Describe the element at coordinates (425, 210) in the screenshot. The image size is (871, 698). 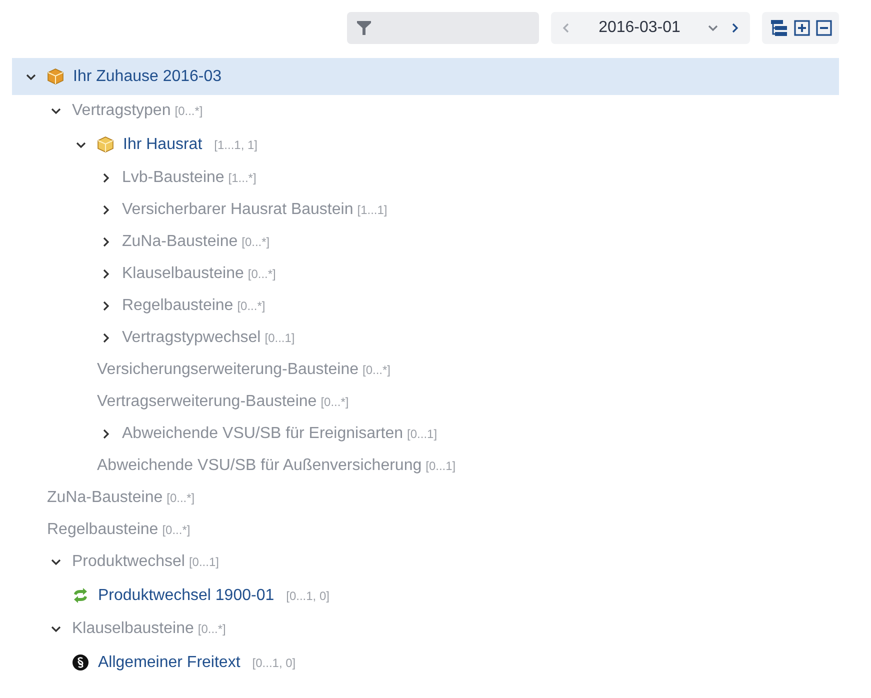
I see `tree-group-row: Versicherbarer Hausrat Baustein [1...1]` at that location.